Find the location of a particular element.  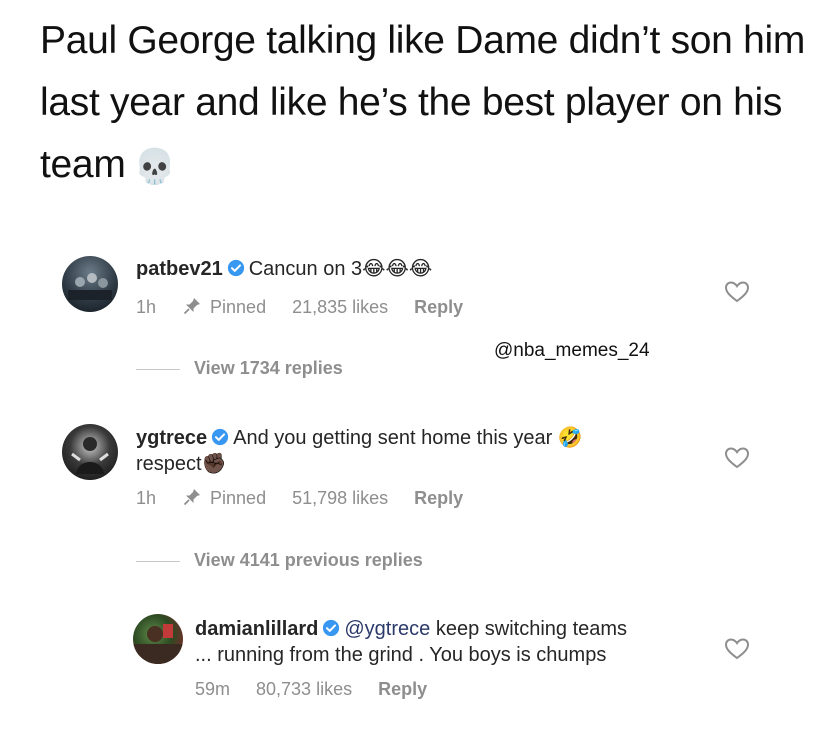

view-previous-replies-button: View 4141 previous replies is located at coordinates (279, 560).